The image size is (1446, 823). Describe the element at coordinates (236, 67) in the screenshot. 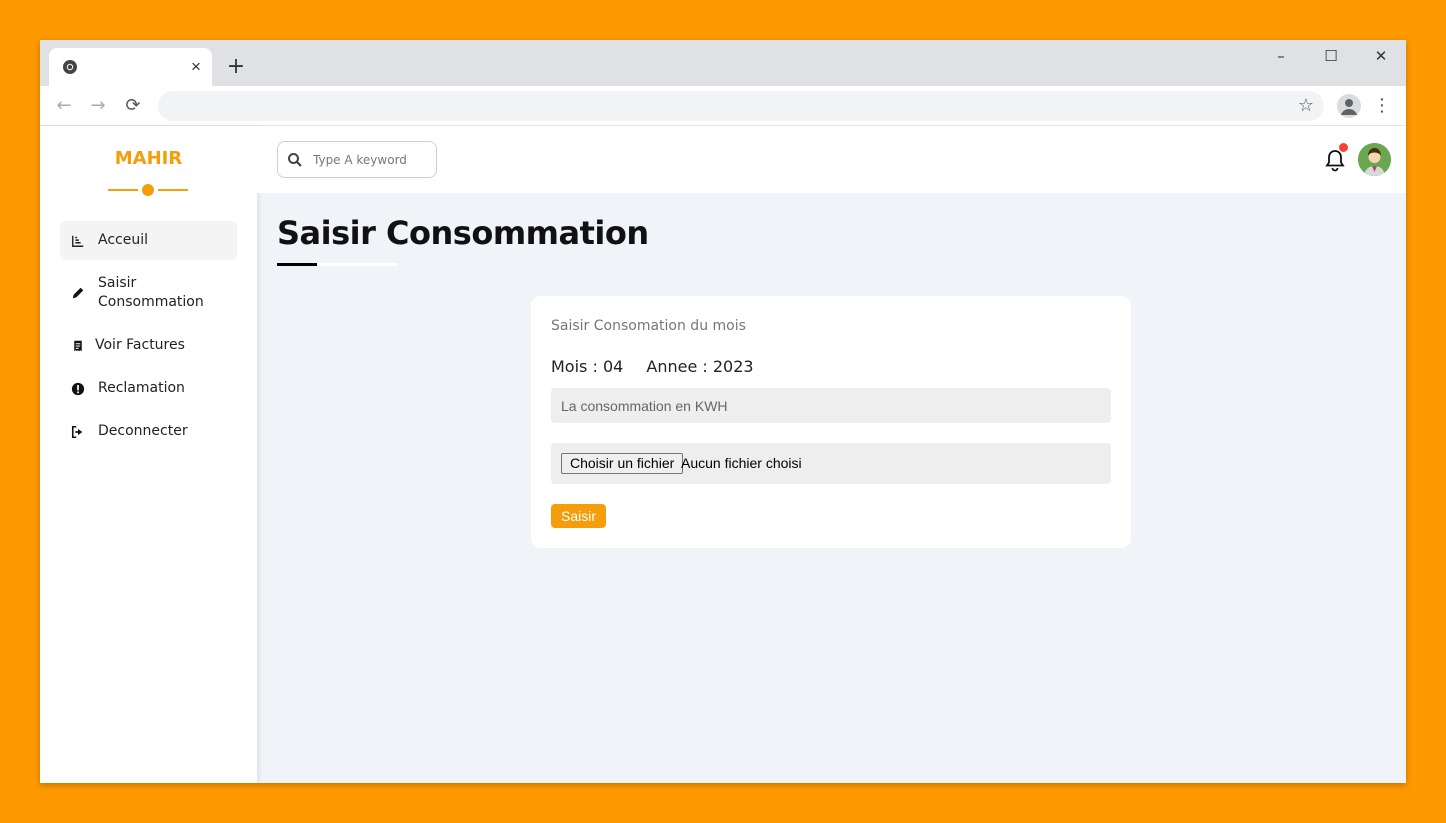

I see `new-tab-button: +` at that location.